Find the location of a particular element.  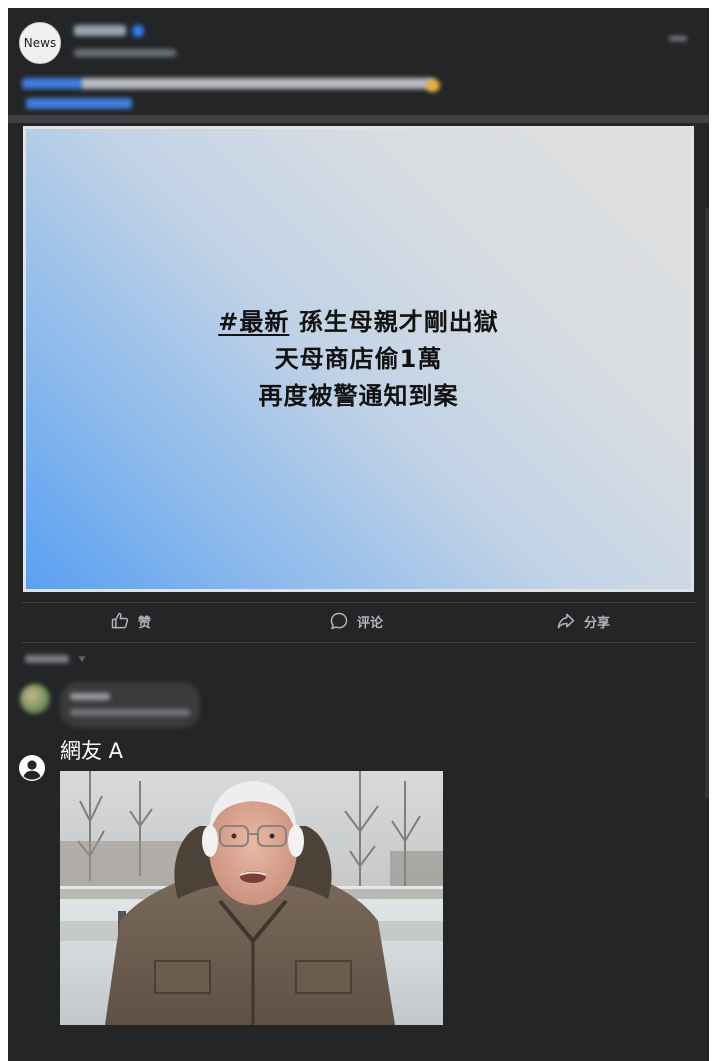

card-line1-text: 孫生母親才剛出獄 is located at coordinates (398, 321).